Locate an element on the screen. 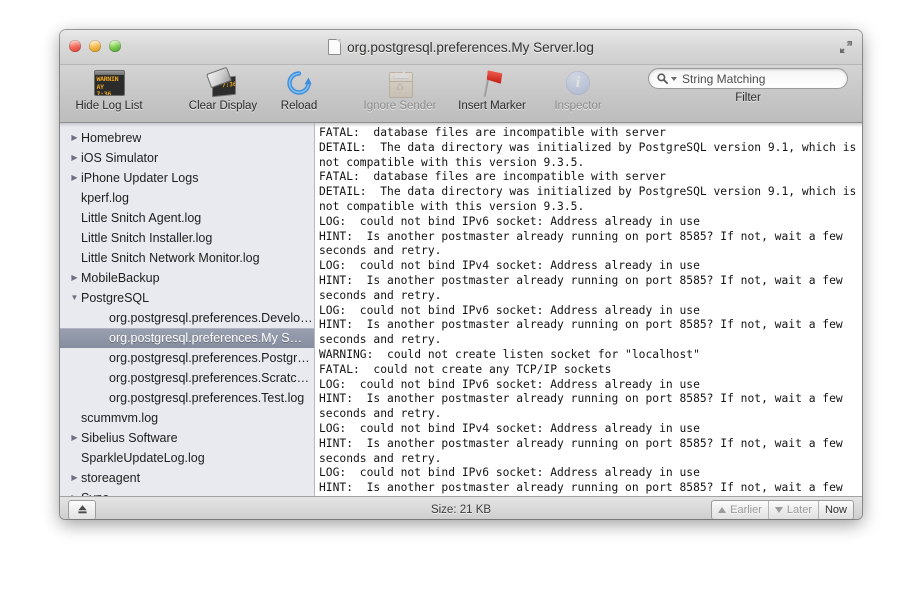 The height and width of the screenshot is (599, 922). earlier-label: Earlier is located at coordinates (746, 509).